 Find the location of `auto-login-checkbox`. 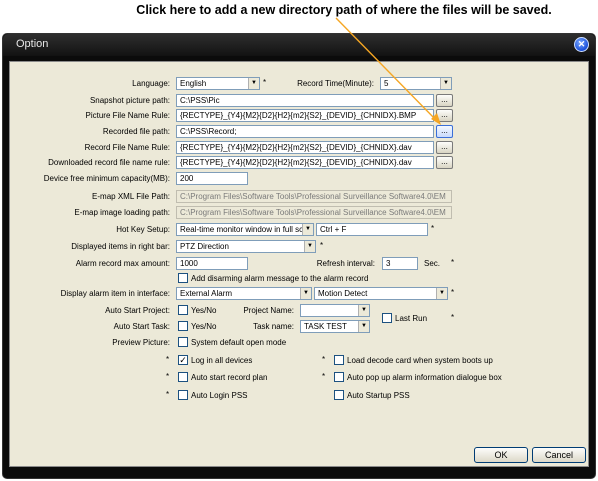

auto-login-checkbox is located at coordinates (183, 395).